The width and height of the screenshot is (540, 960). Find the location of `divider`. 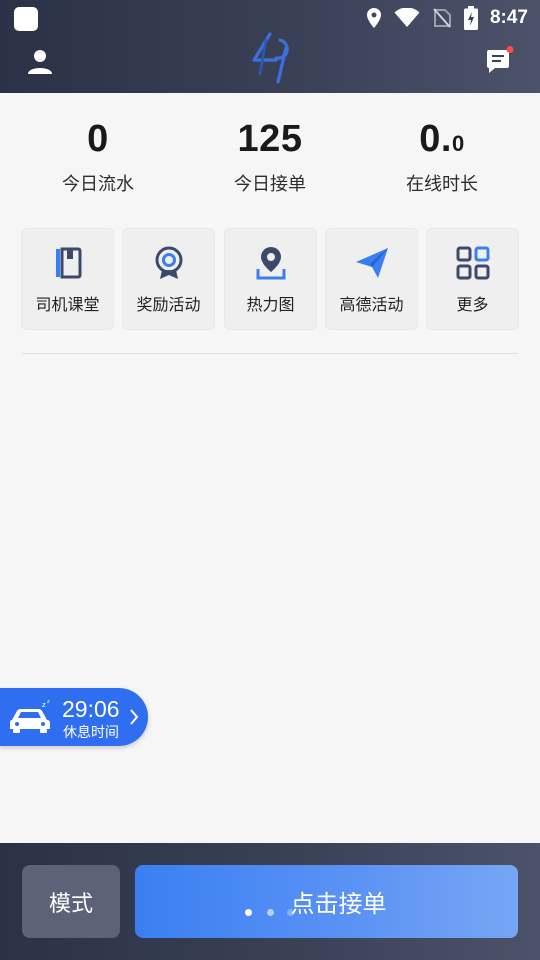

divider is located at coordinates (270, 353).